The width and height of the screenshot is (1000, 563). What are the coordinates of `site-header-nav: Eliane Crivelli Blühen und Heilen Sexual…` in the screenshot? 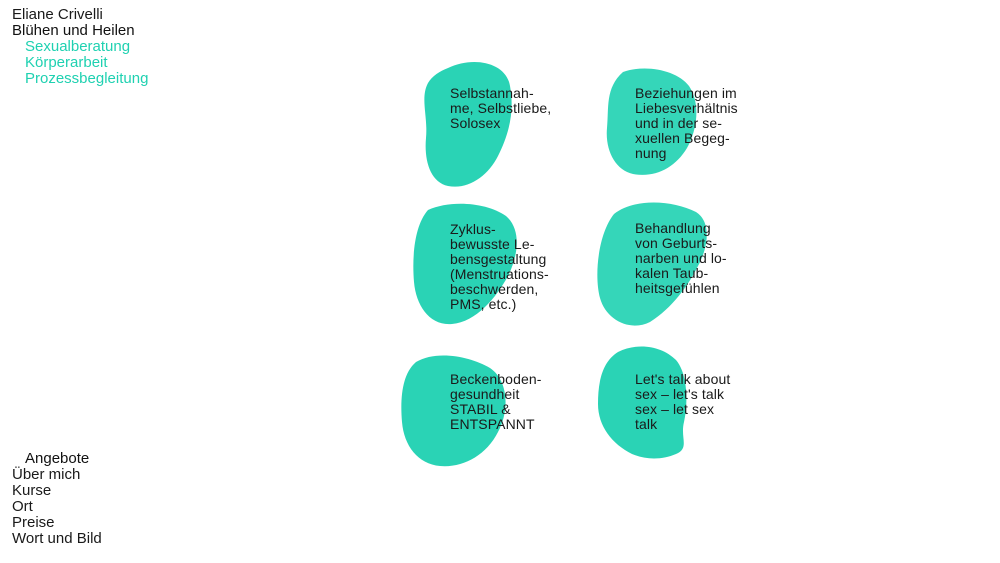 It's located at (80, 47).